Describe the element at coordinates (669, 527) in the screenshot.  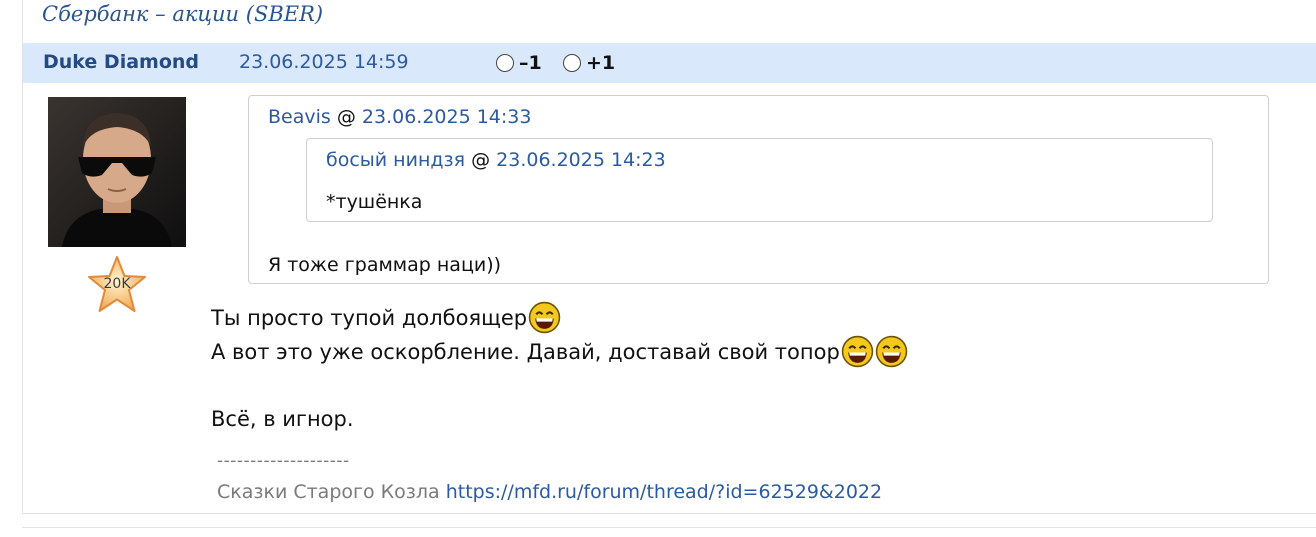
I see `divider` at that location.